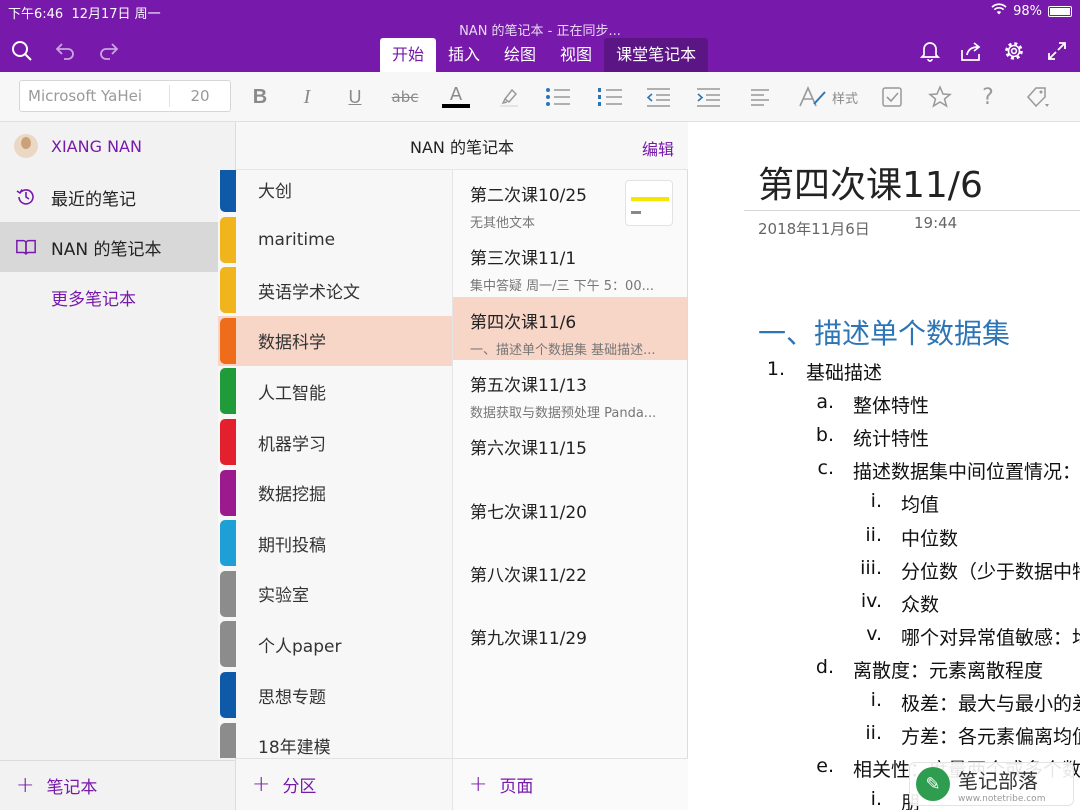 The height and width of the screenshot is (810, 1080). I want to click on nav-recent-notes: 最近的笔记, so click(118, 197).